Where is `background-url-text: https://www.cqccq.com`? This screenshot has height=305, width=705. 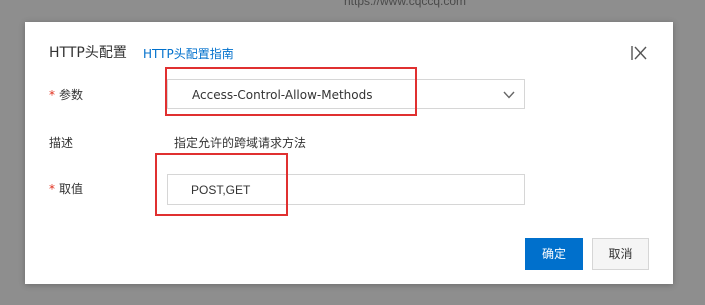
background-url-text: https://www.cqccq.com is located at coordinates (405, 4).